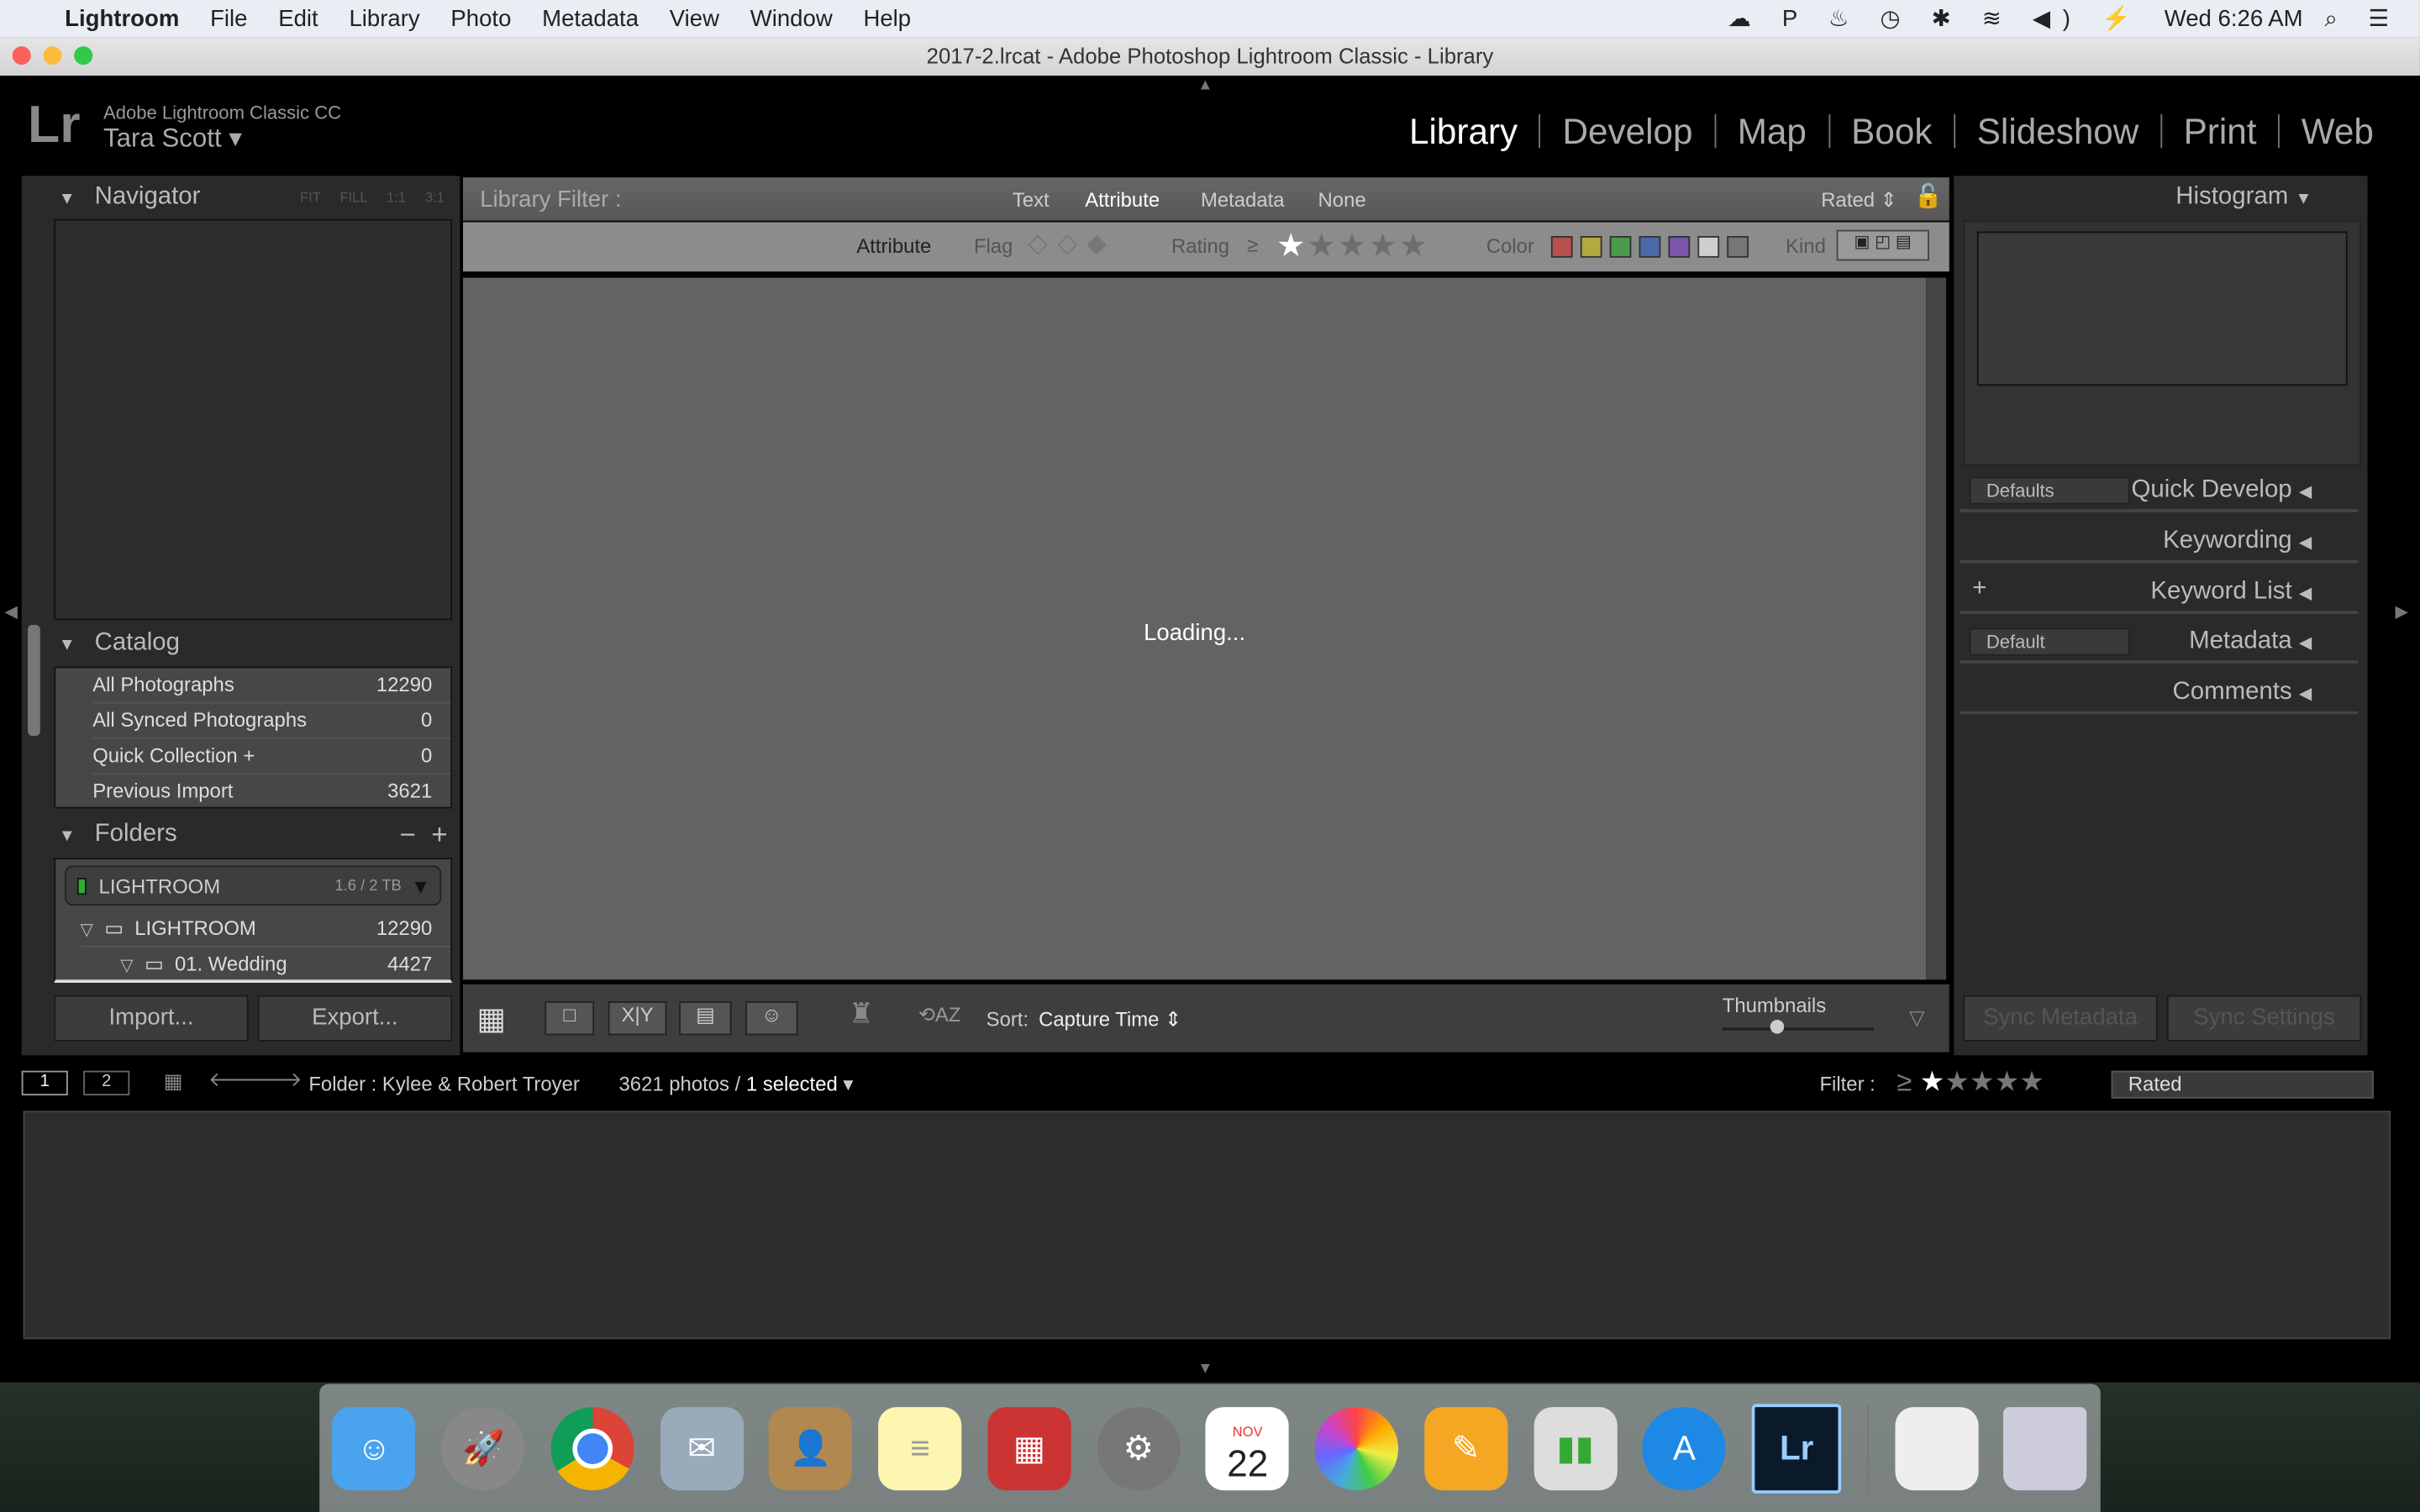 The image size is (2420, 1512). What do you see at coordinates (569, 1018) in the screenshot?
I see `loupe-view-button: □` at bounding box center [569, 1018].